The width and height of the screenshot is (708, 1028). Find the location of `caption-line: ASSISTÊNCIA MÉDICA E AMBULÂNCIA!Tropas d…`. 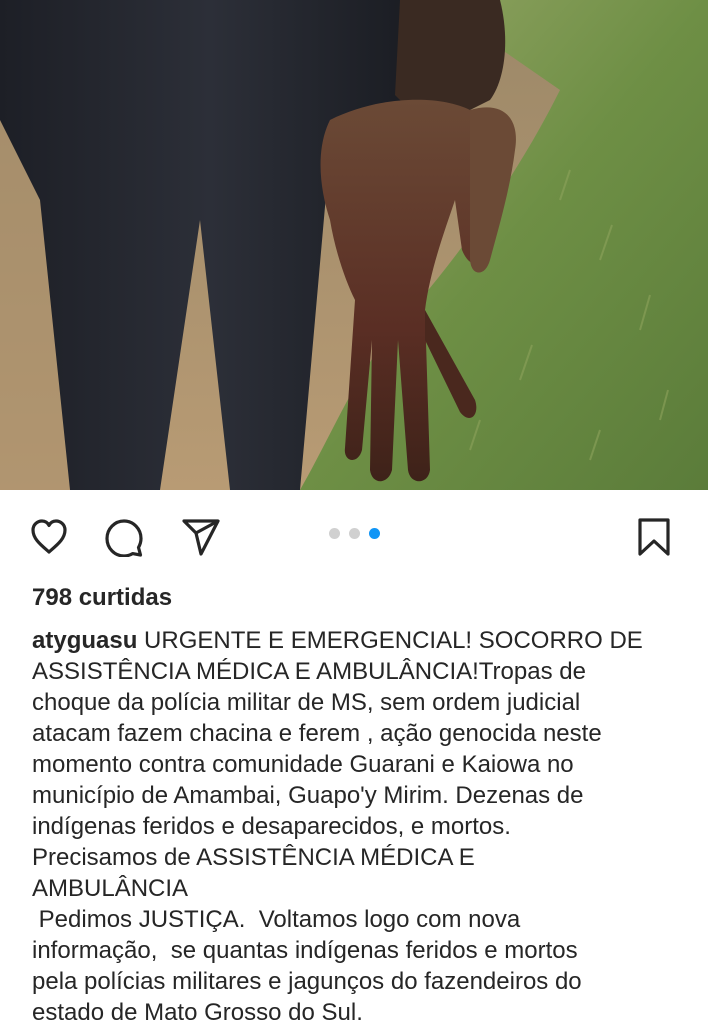

caption-line: ASSISTÊNCIA MÉDICA E AMBULÂNCIA!Tropas d… is located at coordinates (309, 671).